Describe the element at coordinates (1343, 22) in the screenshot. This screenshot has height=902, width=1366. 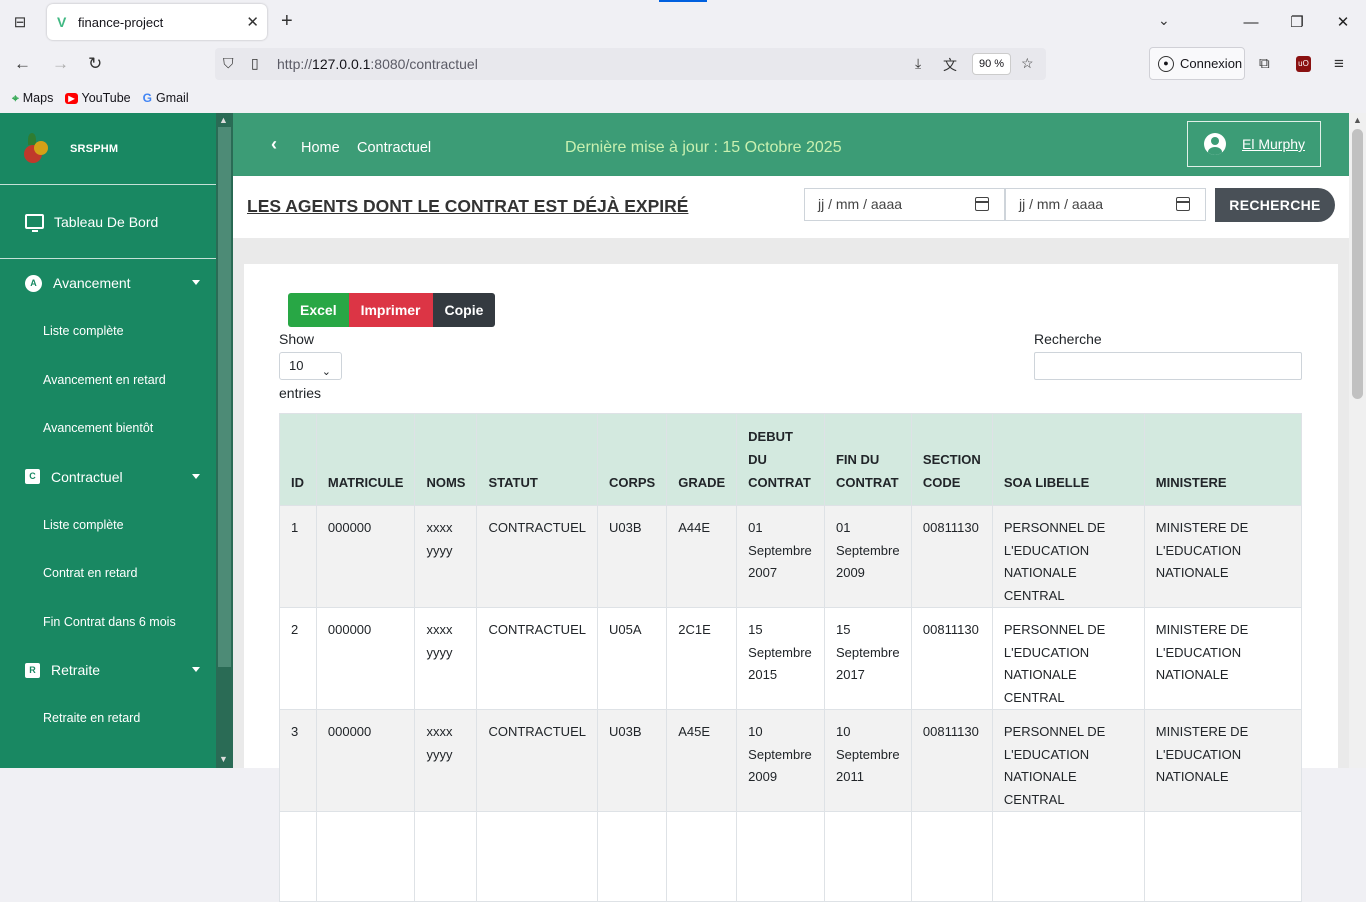
I see `close-window-button: ✕` at that location.